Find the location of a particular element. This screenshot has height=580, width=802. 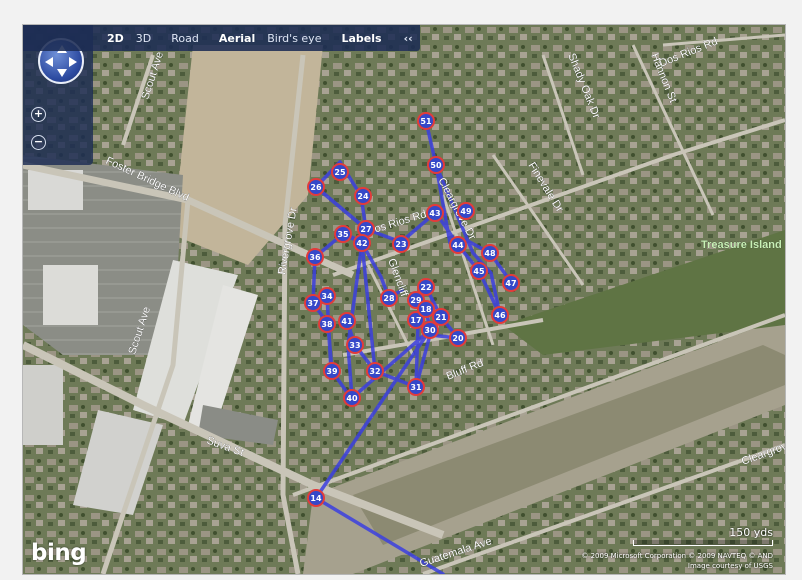

place-label-treasure-island: Treasure Island is located at coordinates (741, 245).